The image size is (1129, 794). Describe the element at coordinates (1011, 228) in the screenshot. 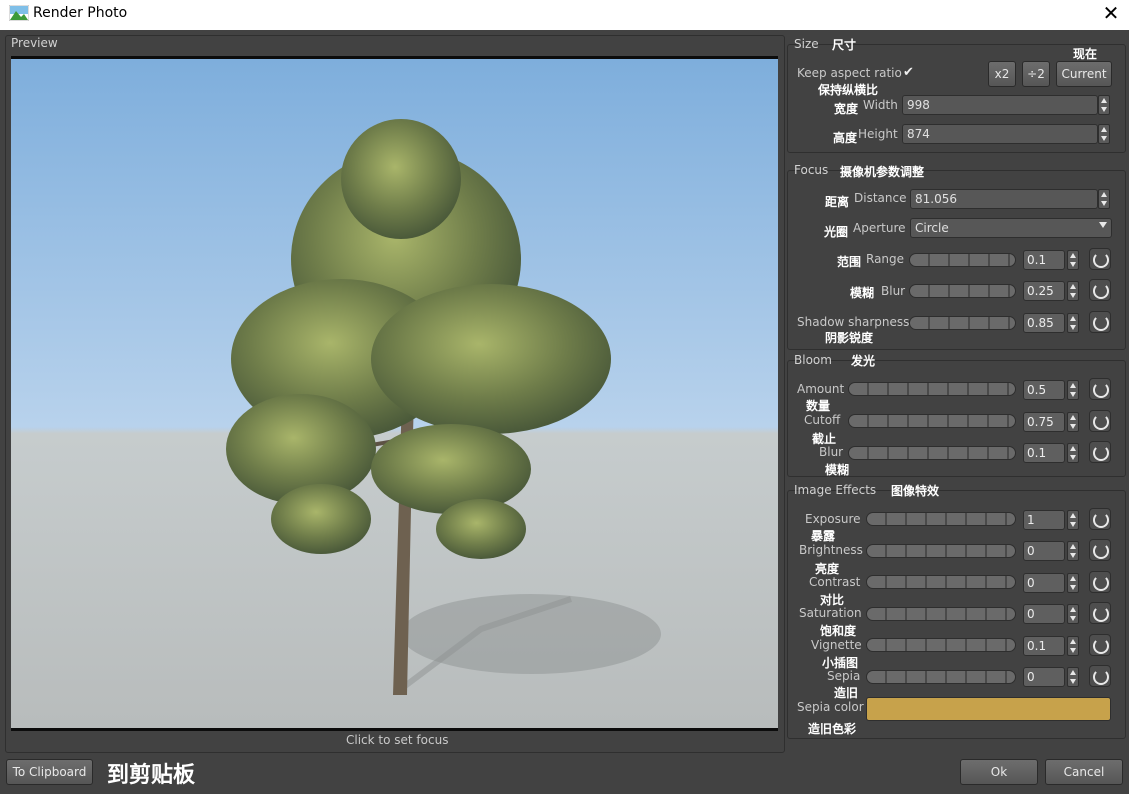

I see `aperture-select: Circle` at that location.